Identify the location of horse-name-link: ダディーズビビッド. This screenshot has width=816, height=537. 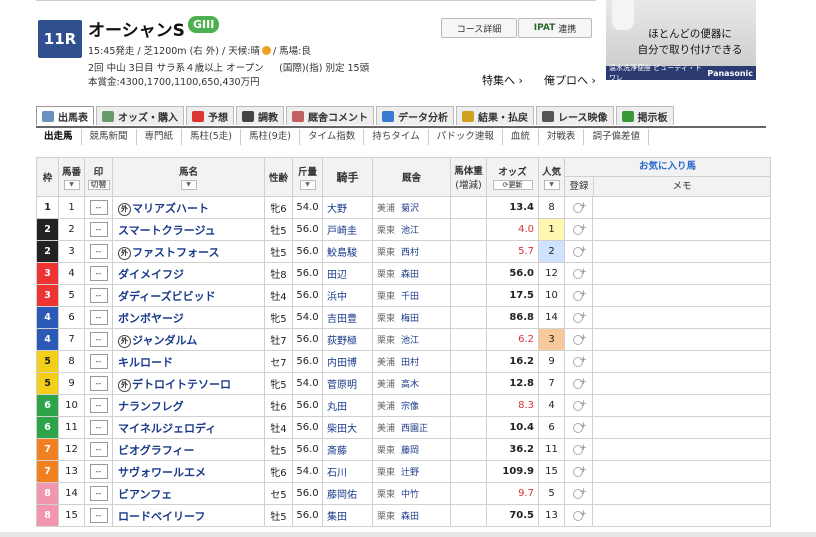
(167, 296).